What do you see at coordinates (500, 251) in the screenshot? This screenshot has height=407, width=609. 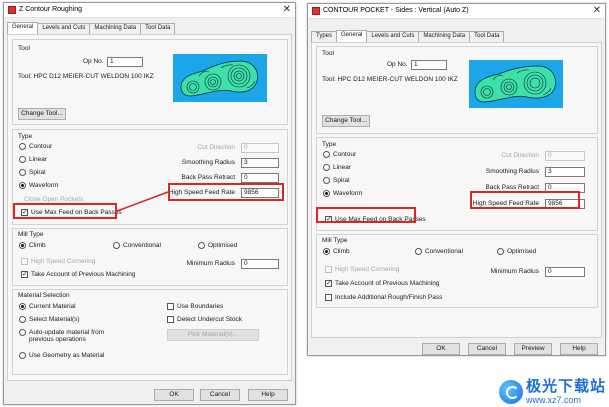 I see `radio-optimised` at bounding box center [500, 251].